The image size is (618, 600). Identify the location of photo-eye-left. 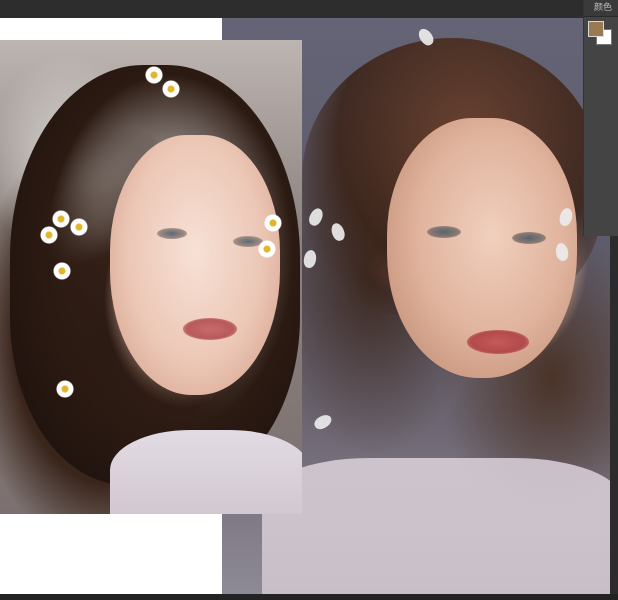
(172, 233).